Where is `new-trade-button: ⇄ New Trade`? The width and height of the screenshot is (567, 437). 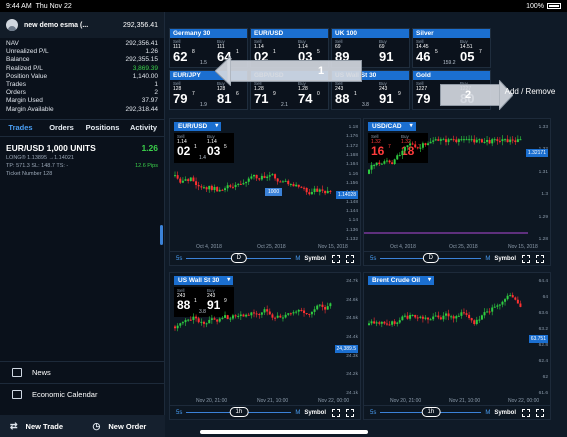 new-trade-button: ⇄ New Trade is located at coordinates (41, 426).